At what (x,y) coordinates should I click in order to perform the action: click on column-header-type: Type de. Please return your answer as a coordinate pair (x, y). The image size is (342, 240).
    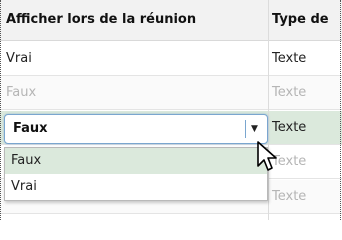
    Looking at the image, I should click on (307, 20).